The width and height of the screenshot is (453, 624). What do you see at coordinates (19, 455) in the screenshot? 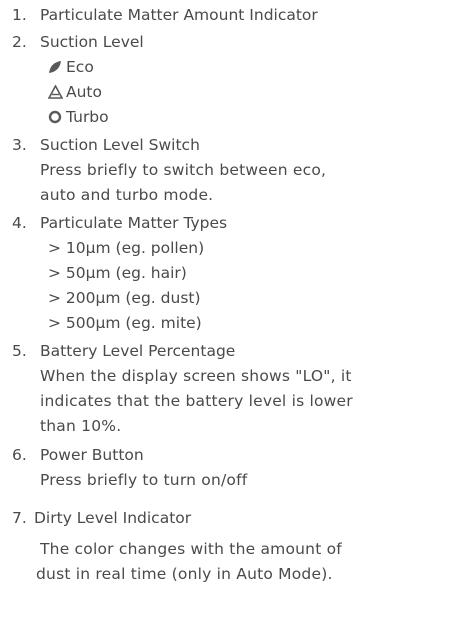
I see `item-number: 6.` at bounding box center [19, 455].